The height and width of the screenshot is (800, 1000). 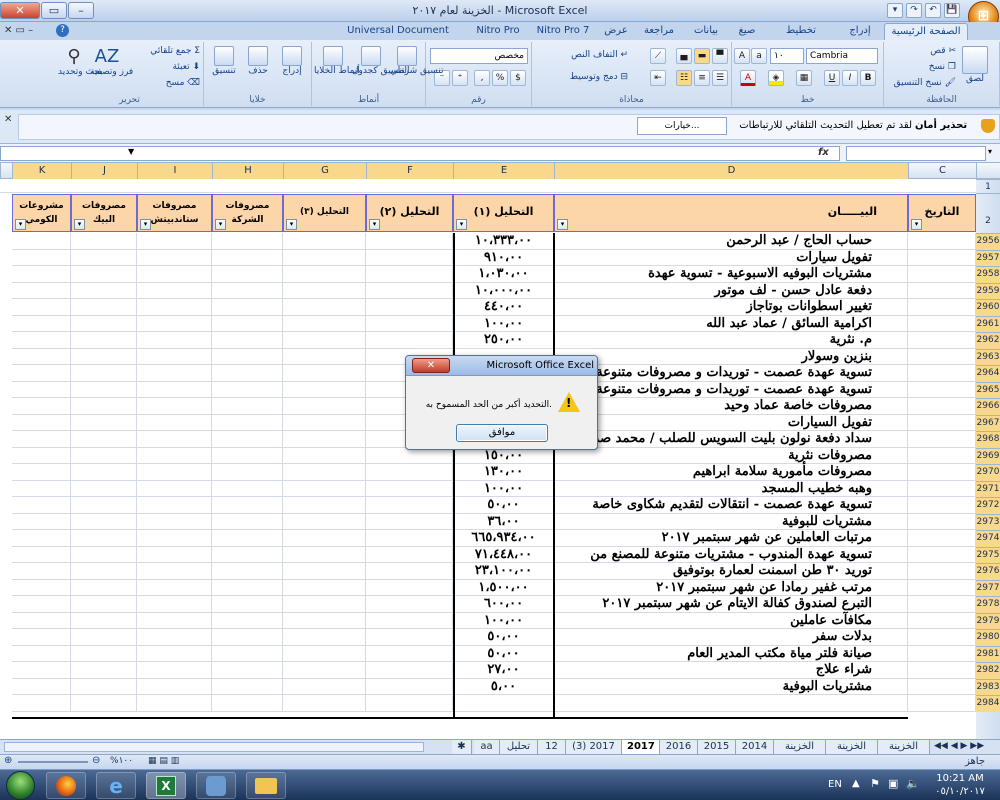 What do you see at coordinates (988, 472) in the screenshot?
I see `row-header: 2970` at bounding box center [988, 472].